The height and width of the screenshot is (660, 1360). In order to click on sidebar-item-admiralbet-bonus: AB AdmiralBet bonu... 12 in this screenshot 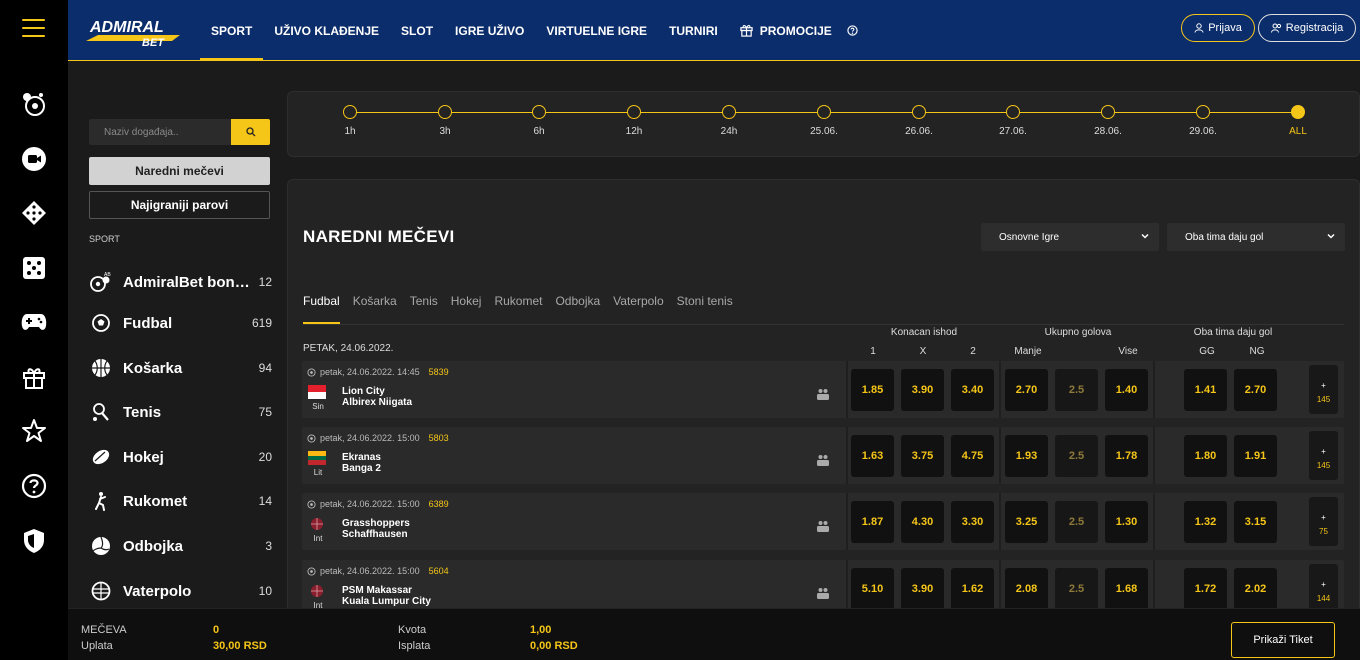, I will do `click(180, 282)`.